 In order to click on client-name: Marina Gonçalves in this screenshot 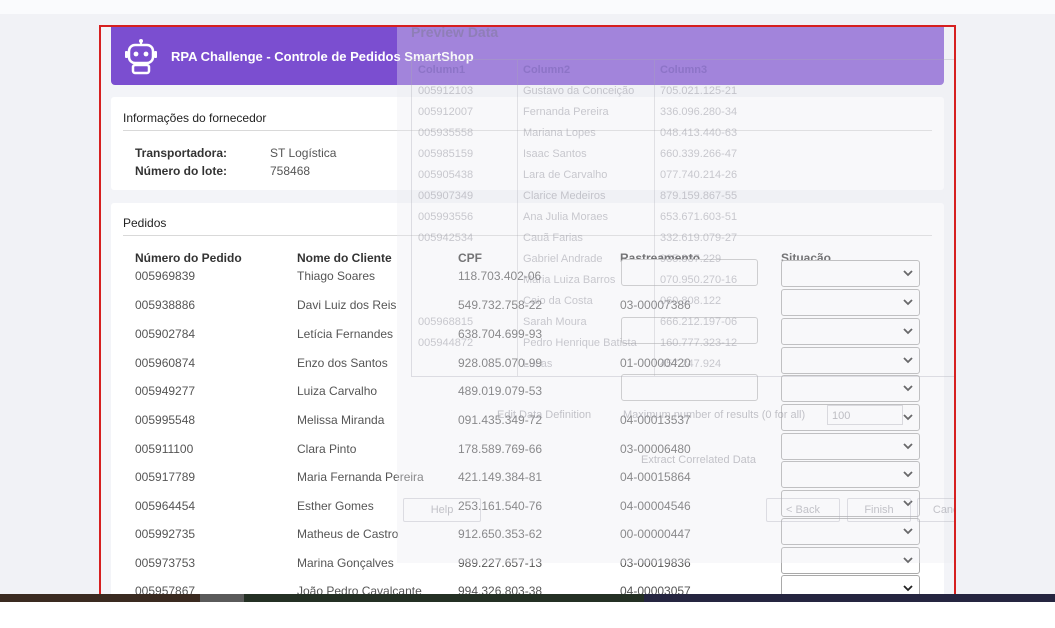, I will do `click(345, 563)`.